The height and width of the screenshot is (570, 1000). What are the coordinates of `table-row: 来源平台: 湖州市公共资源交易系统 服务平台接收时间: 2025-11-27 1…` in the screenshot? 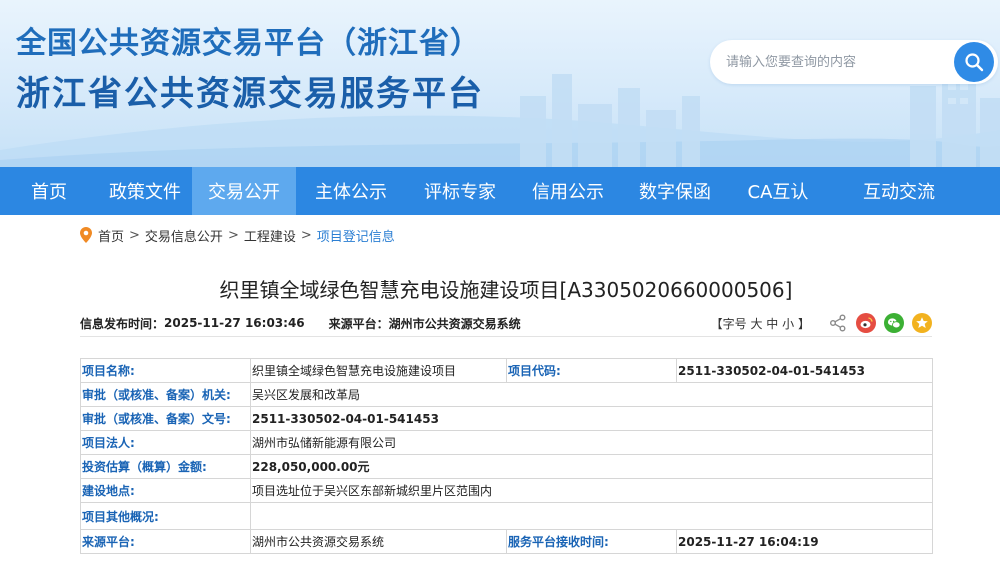 It's located at (506, 541).